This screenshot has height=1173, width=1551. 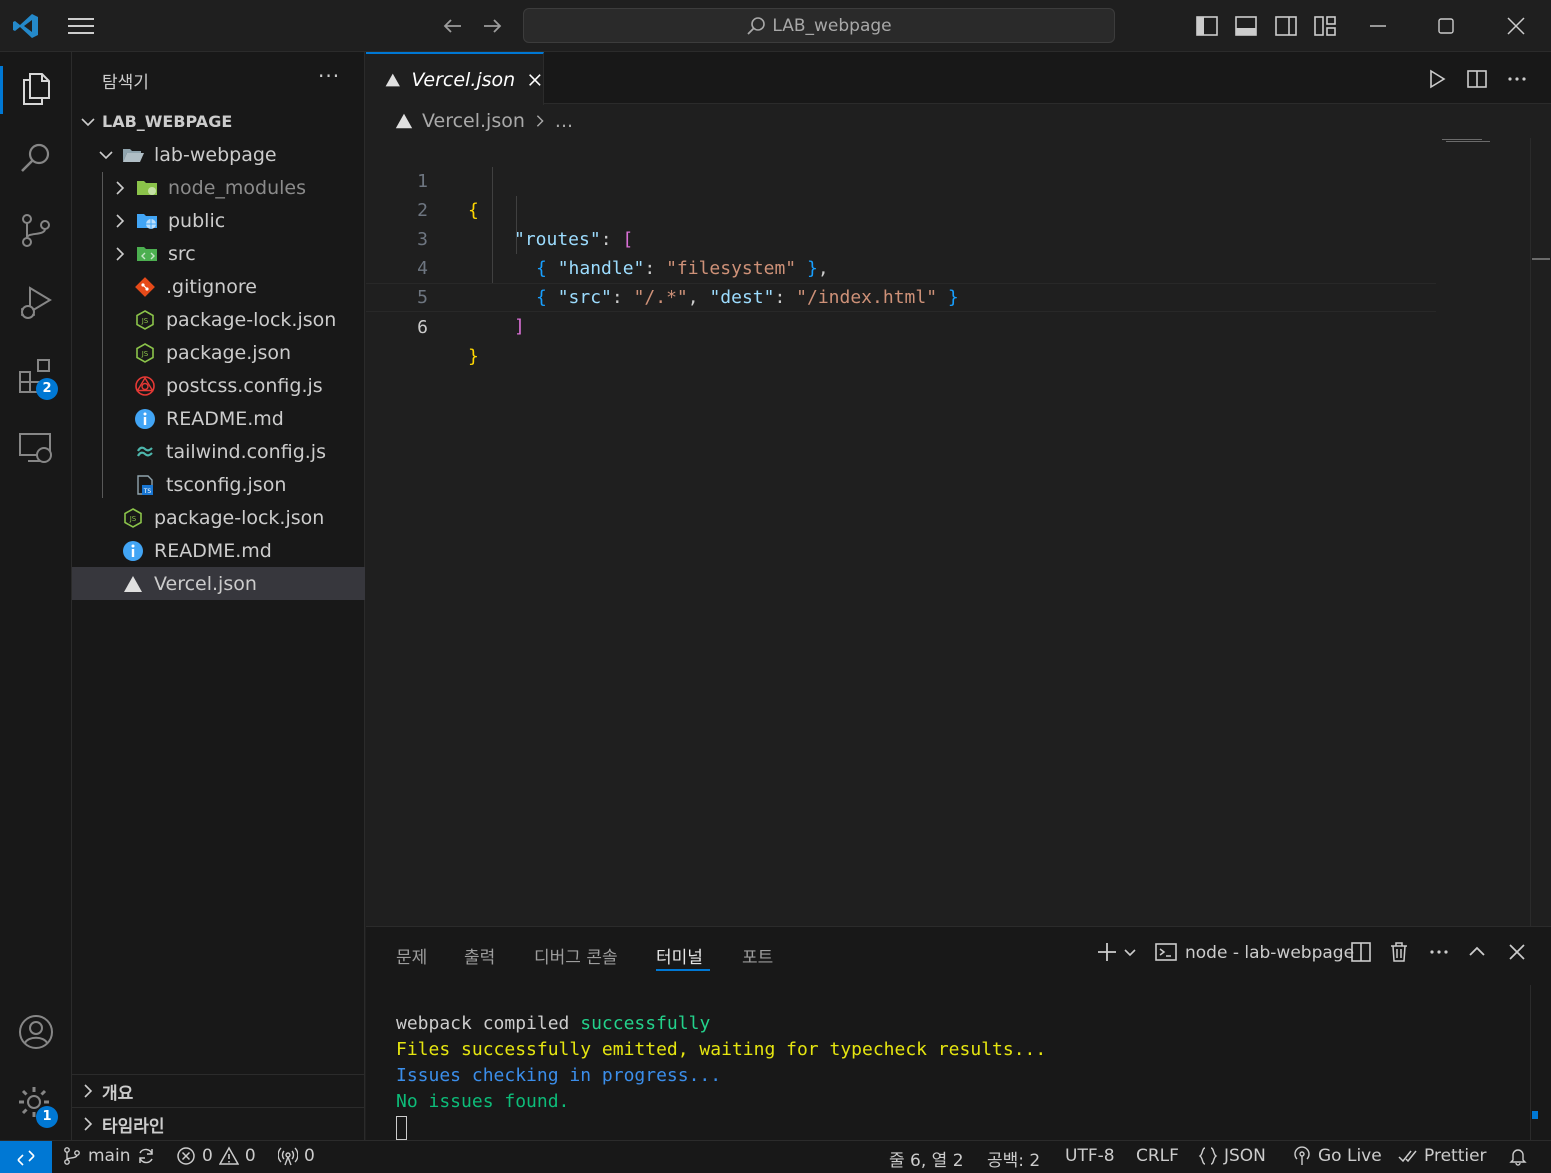 What do you see at coordinates (1, 90) in the screenshot?
I see `active-indicator` at bounding box center [1, 90].